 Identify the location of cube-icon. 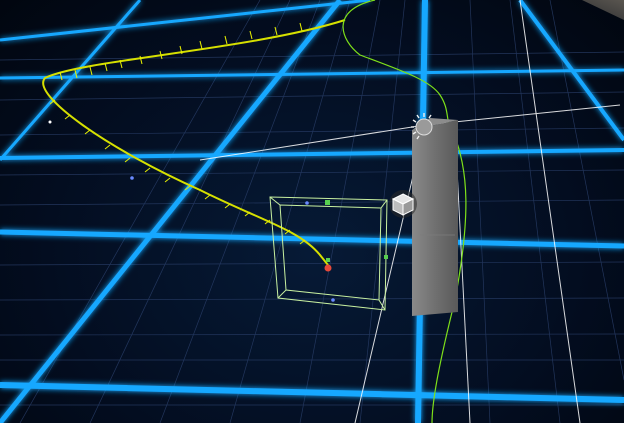
(403, 204).